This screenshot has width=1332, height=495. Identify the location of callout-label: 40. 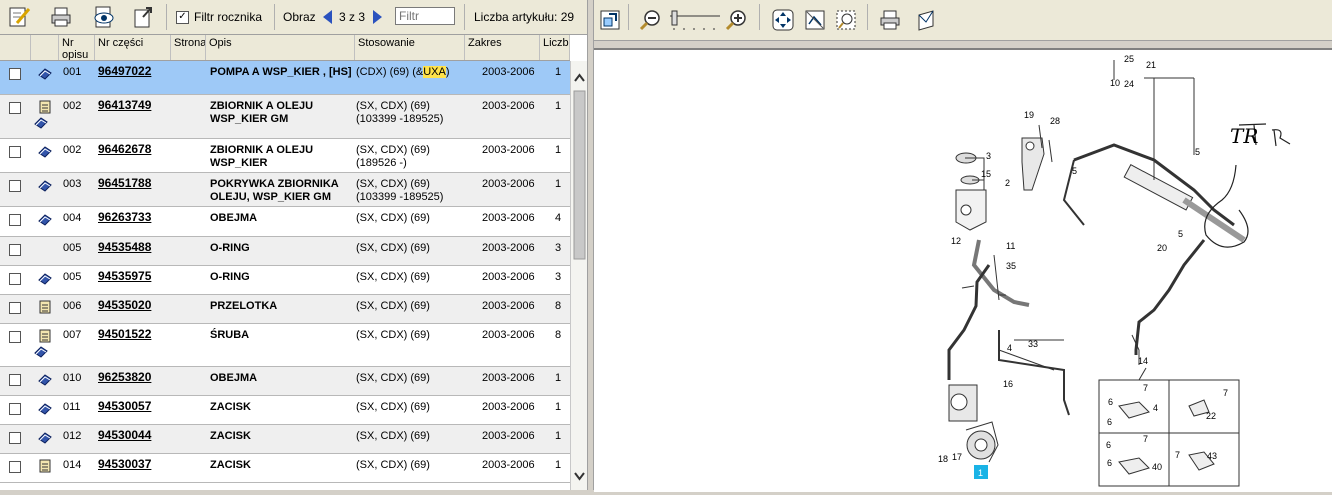
(1157, 467).